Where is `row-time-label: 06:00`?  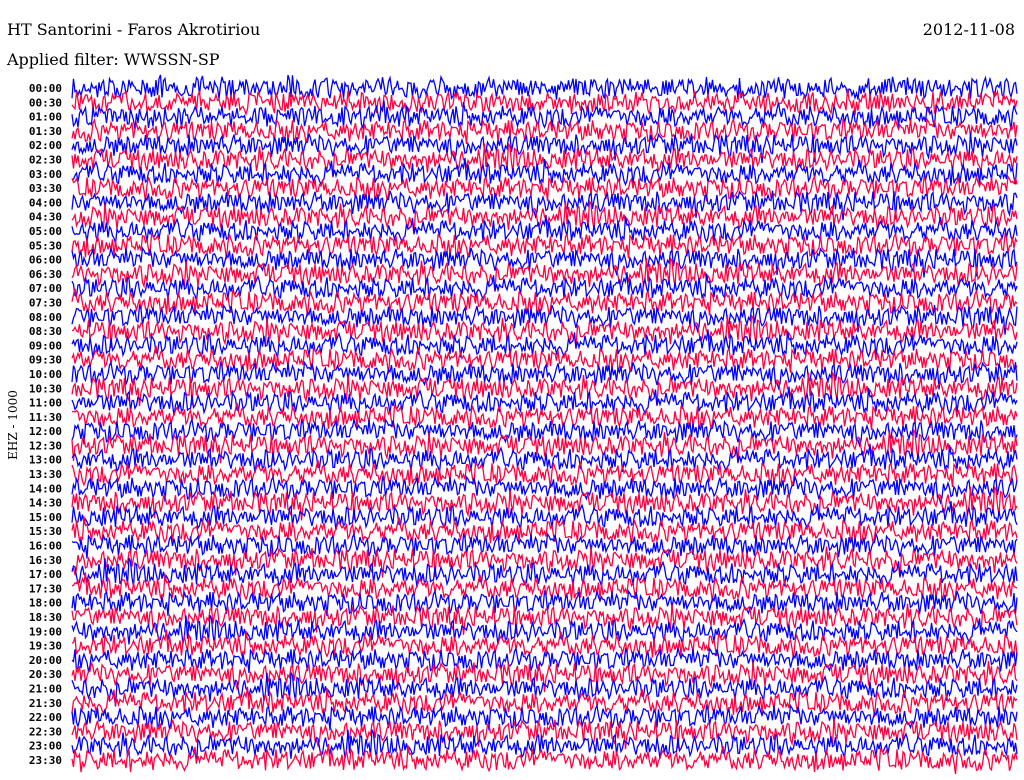 row-time-label: 06:00 is located at coordinates (45, 260).